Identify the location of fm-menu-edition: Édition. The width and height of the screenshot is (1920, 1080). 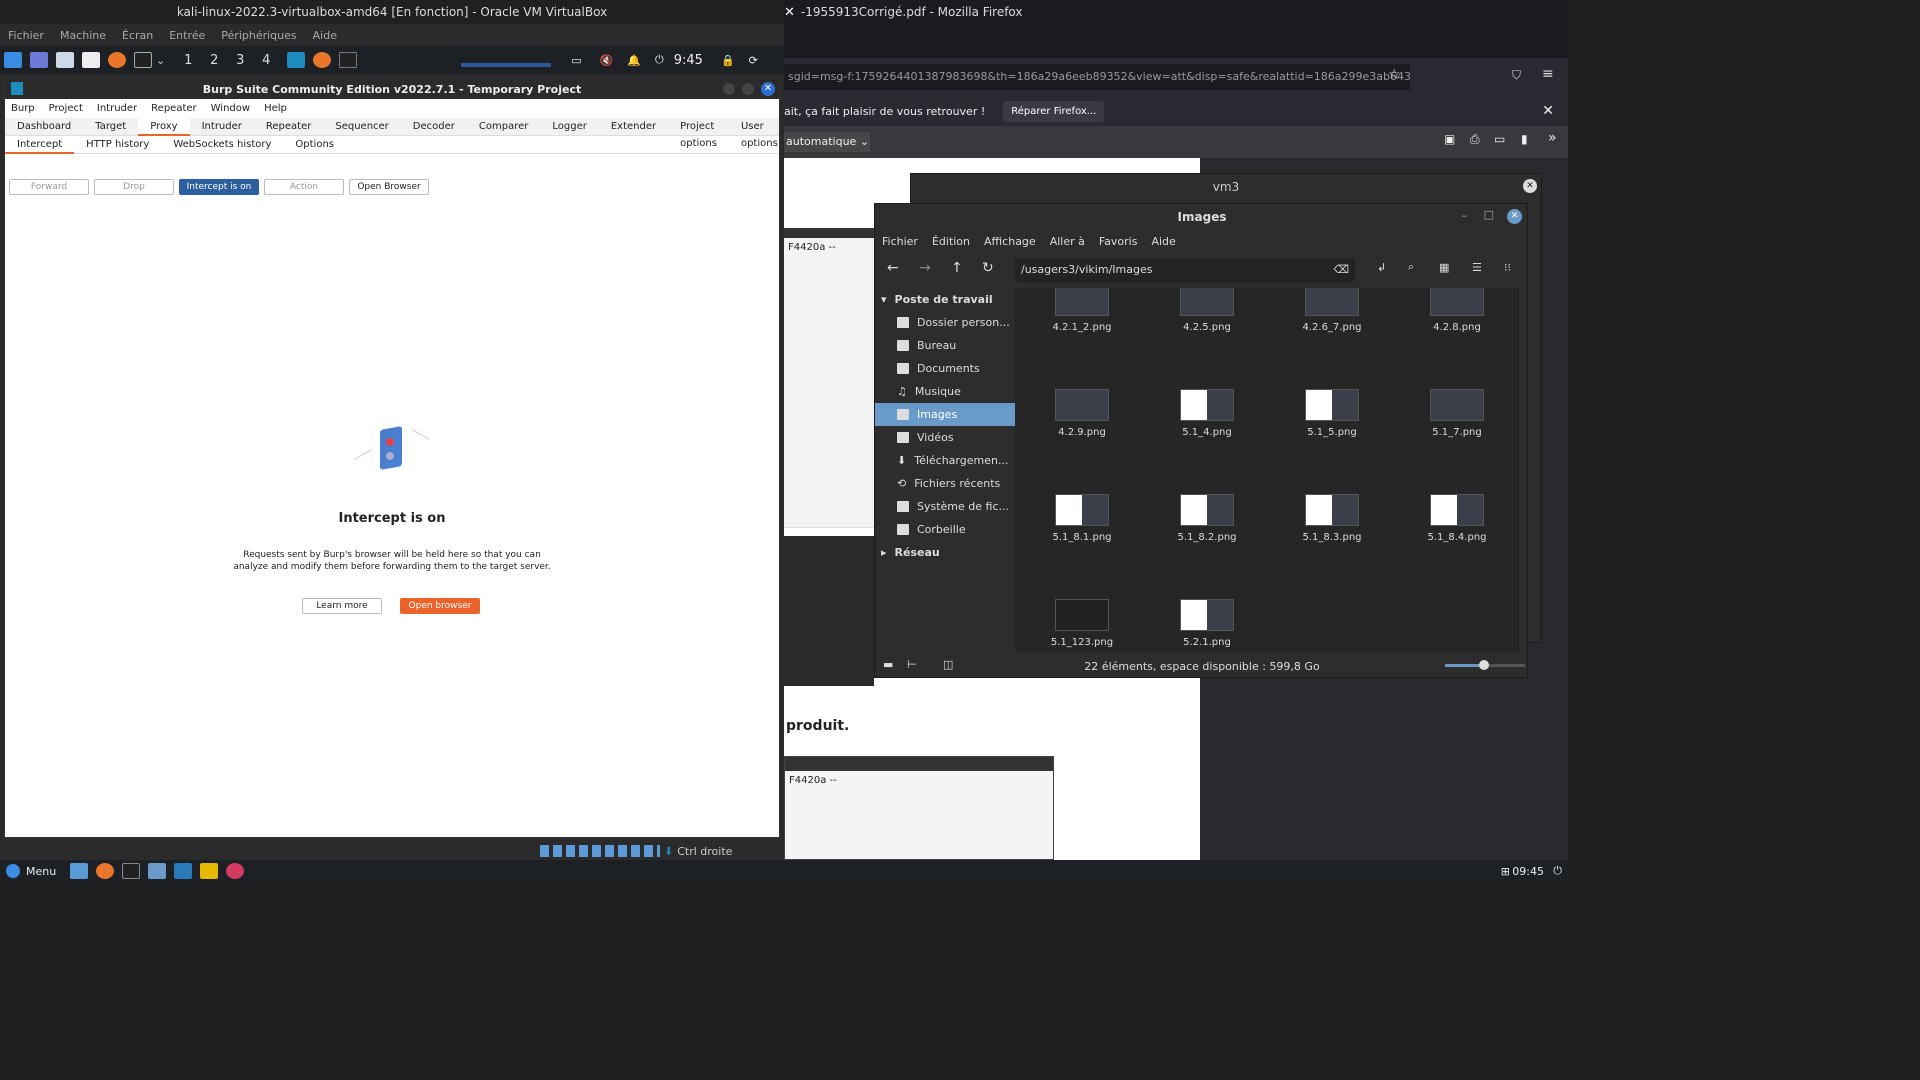
(951, 241).